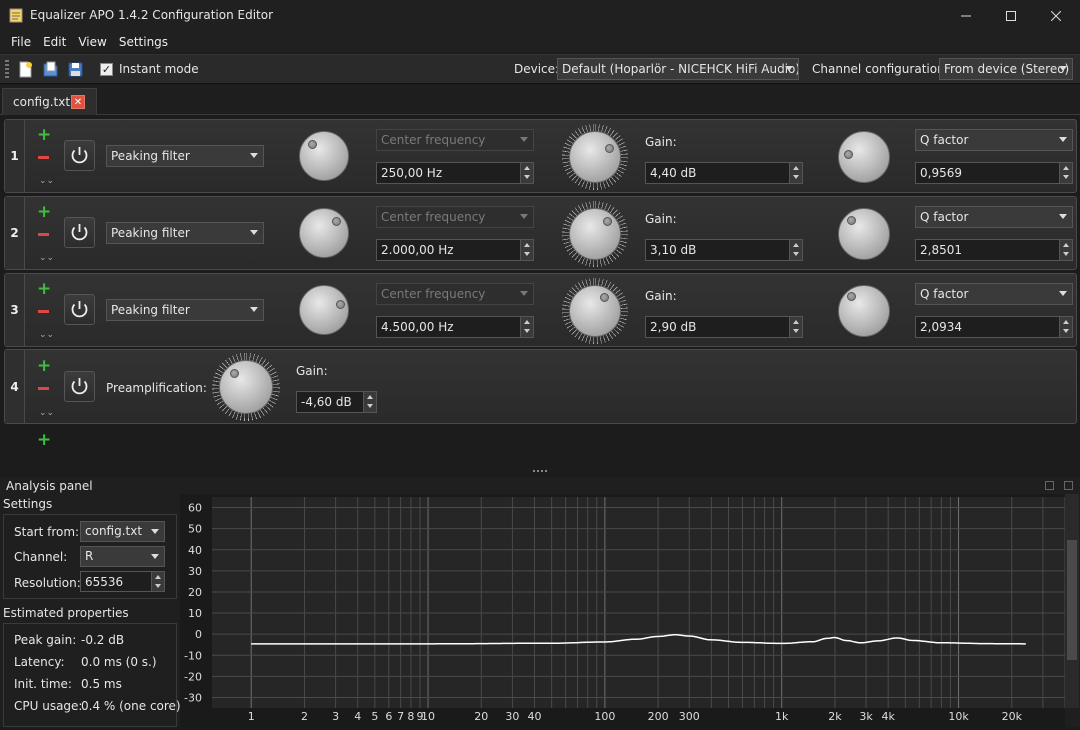  What do you see at coordinates (455, 327) in the screenshot?
I see `frequency-input: 4.500,00 Hz` at bounding box center [455, 327].